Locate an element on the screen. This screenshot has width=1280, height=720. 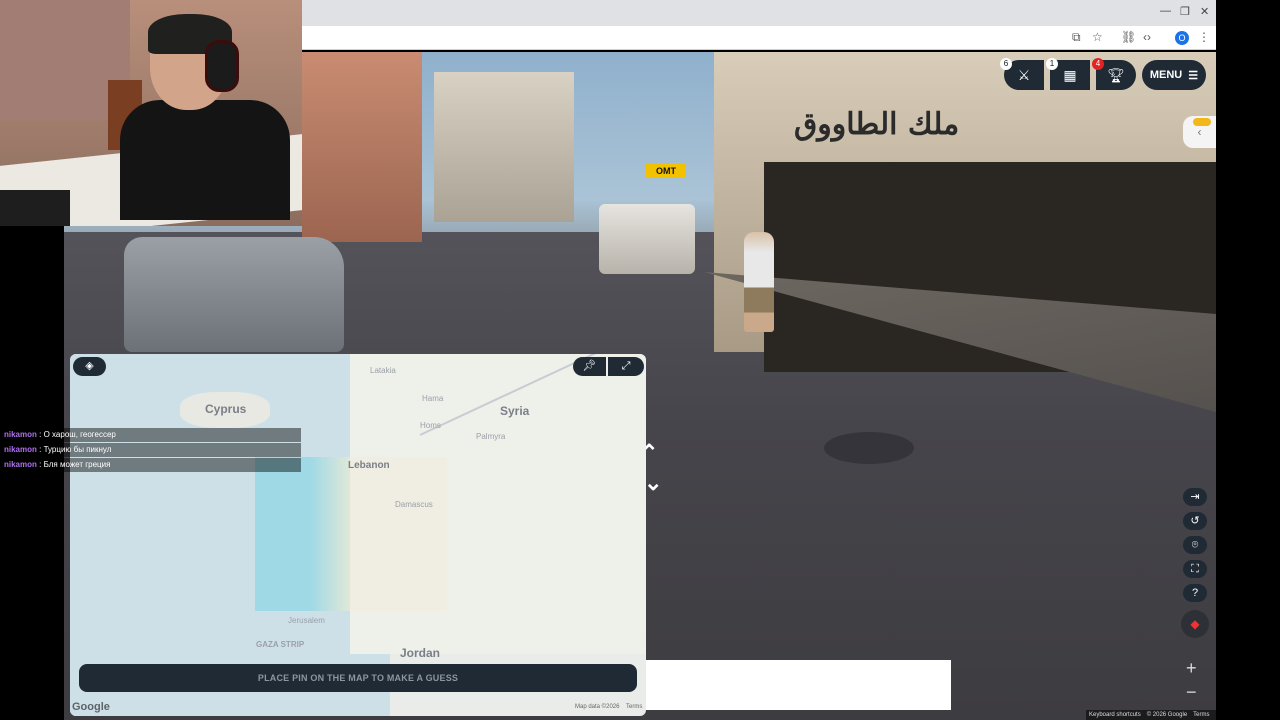
pin-icon: 📌︎ is located at coordinates (589, 366).